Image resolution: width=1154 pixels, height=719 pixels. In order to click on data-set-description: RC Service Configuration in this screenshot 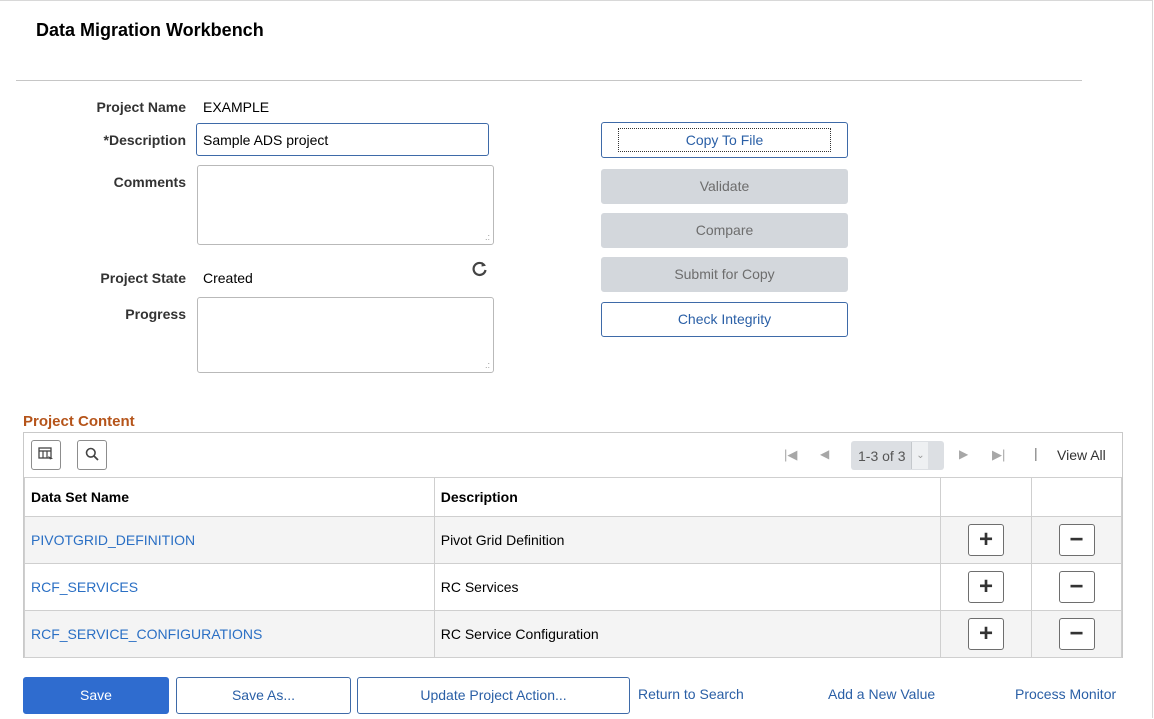, I will do `click(687, 634)`.